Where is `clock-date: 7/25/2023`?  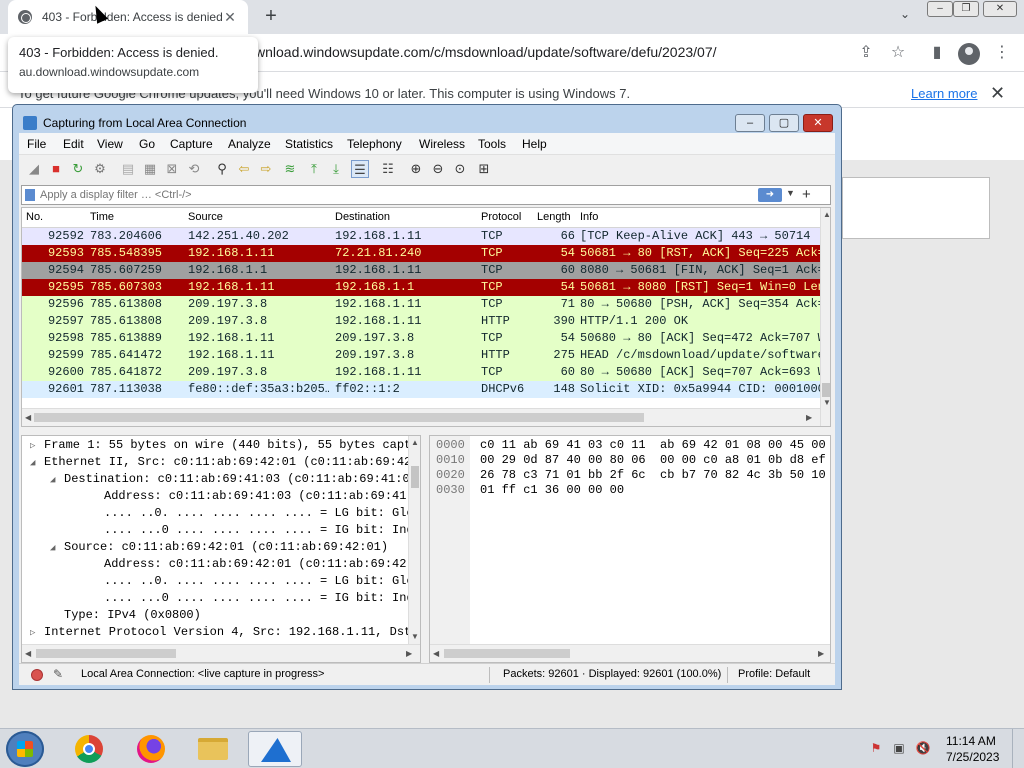 clock-date: 7/25/2023 is located at coordinates (972, 757).